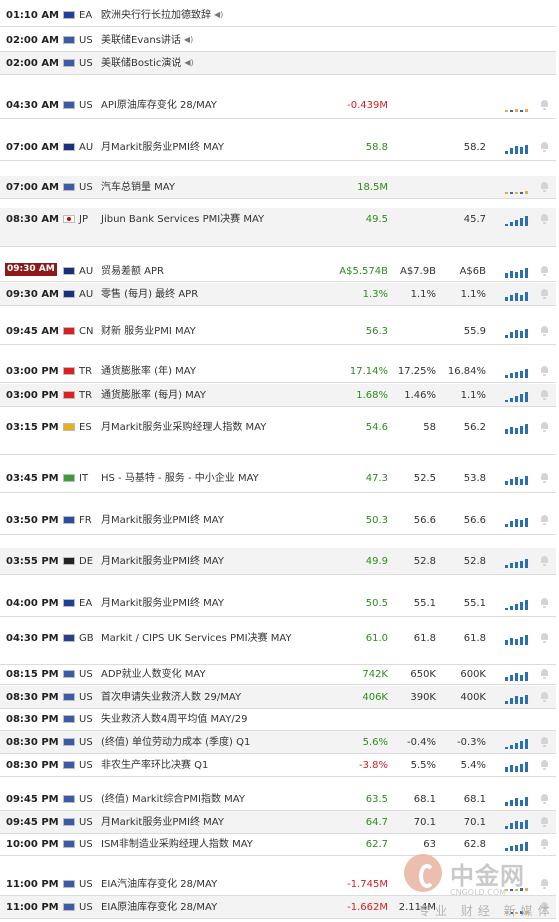  I want to click on event-name: 零售 (每月) 最终 APR, so click(217, 292).